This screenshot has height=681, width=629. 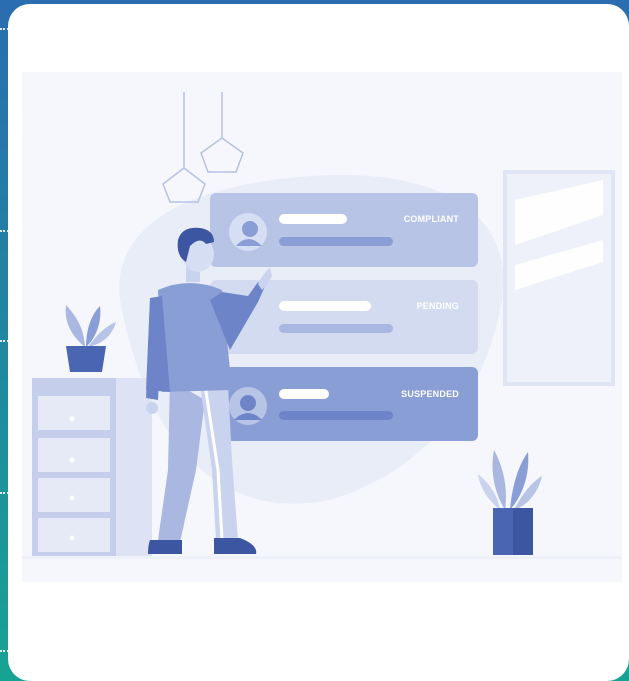 What do you see at coordinates (432, 219) in the screenshot?
I see `status-label: COMPLIANT` at bounding box center [432, 219].